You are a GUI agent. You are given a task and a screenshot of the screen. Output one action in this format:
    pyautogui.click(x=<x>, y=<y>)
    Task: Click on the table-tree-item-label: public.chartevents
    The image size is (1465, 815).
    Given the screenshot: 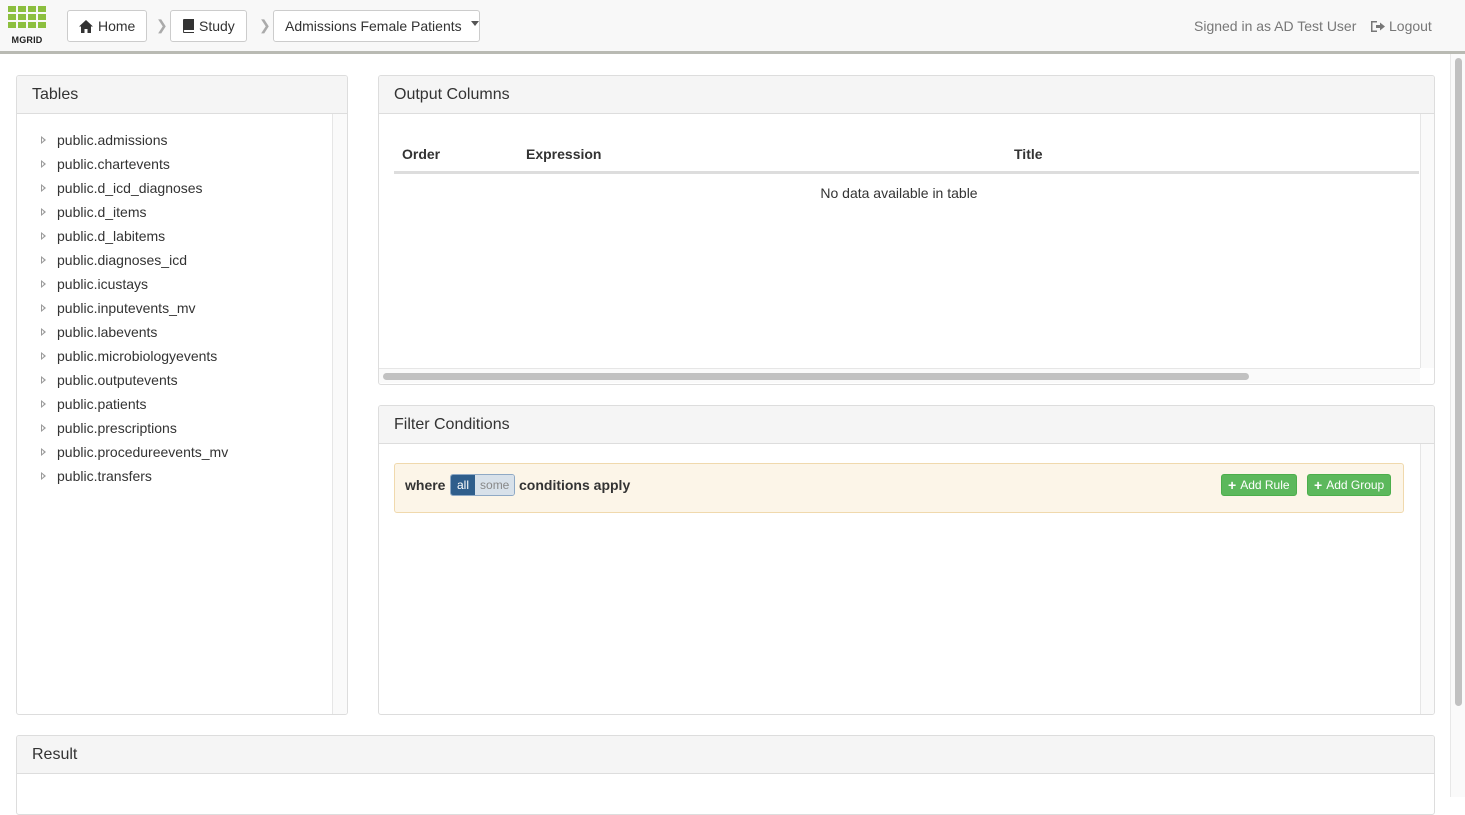 What is the action you would take?
    pyautogui.click(x=113, y=164)
    